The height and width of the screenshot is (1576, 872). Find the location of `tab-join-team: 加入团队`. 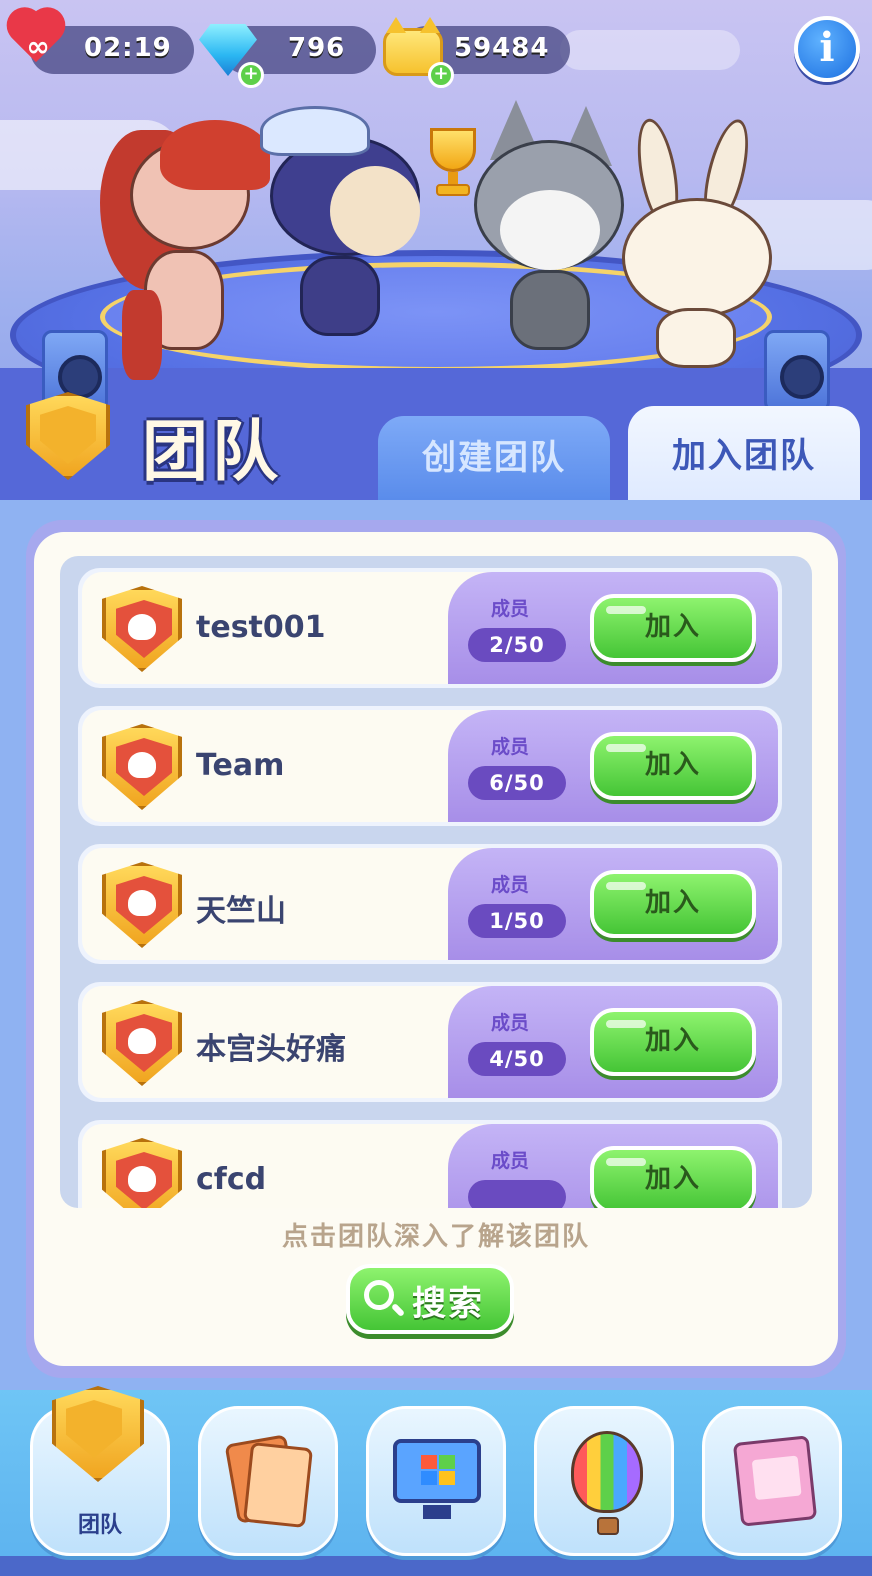

tab-join-team: 加入团队 is located at coordinates (744, 453).